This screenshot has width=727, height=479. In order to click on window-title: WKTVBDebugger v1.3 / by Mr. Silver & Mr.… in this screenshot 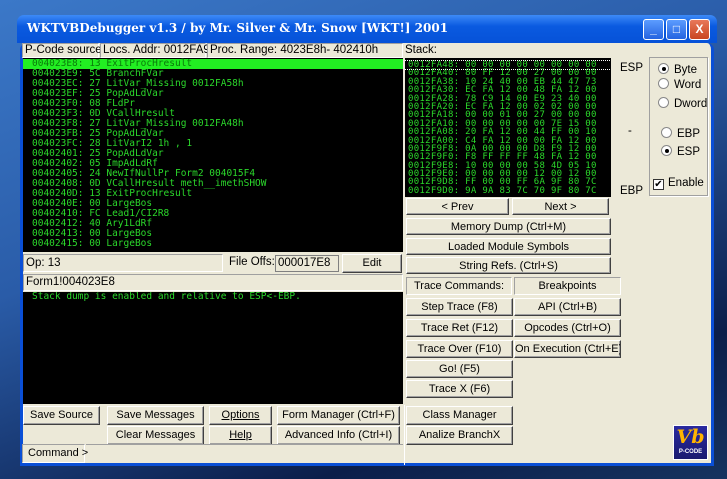, I will do `click(238, 28)`.